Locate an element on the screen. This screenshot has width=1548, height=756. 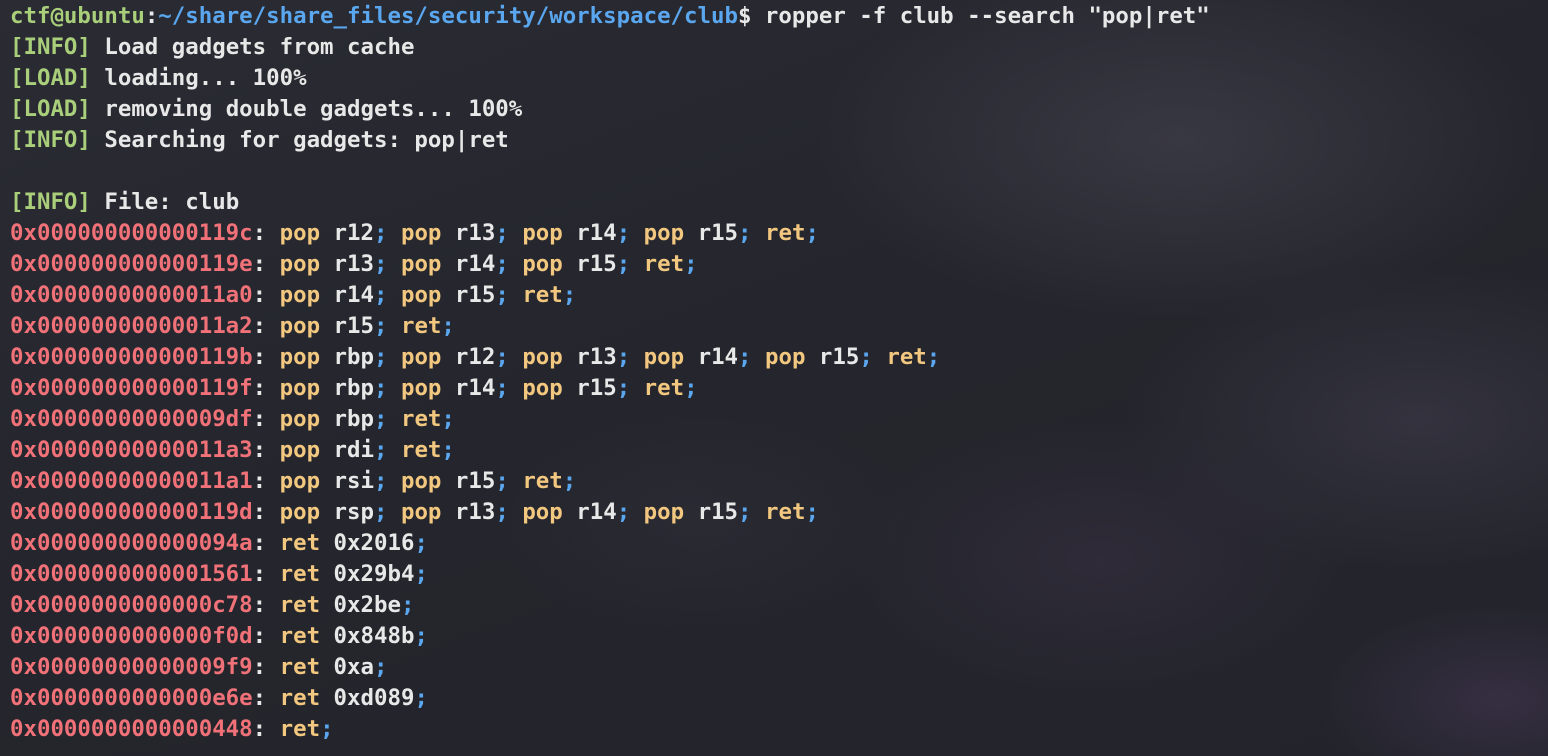
gadget-address: 0x0000000000000e6e is located at coordinates (131, 698).